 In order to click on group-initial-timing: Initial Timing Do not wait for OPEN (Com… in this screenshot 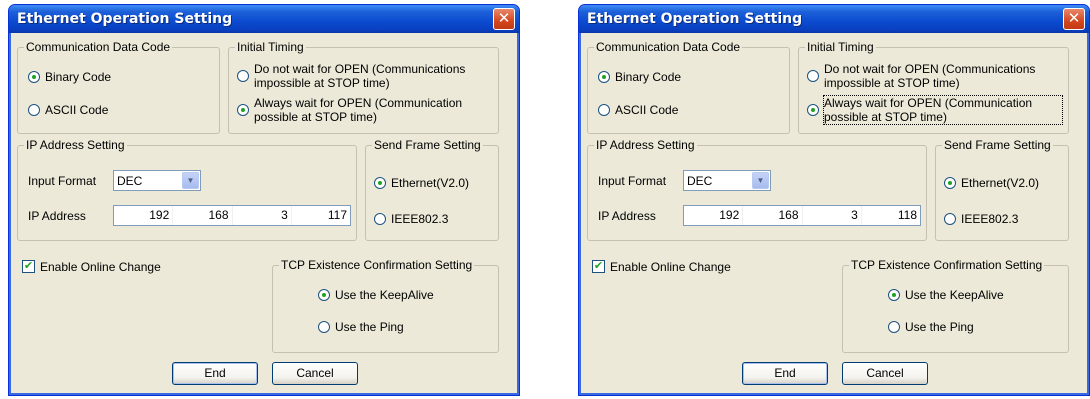, I will do `click(363, 87)`.